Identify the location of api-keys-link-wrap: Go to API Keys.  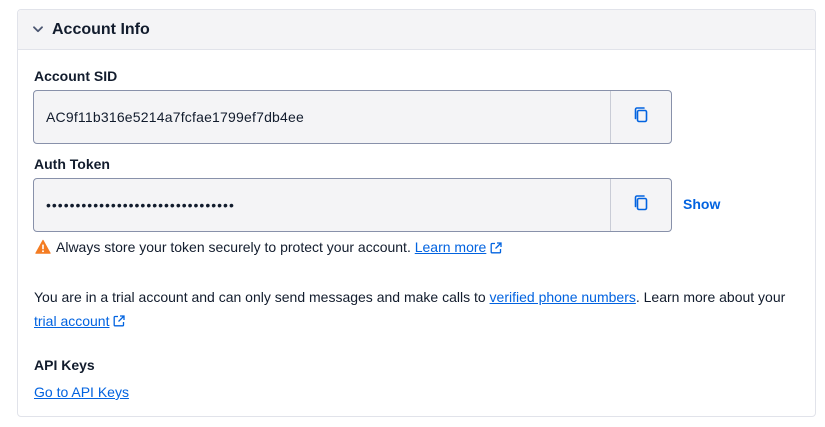
(81, 392).